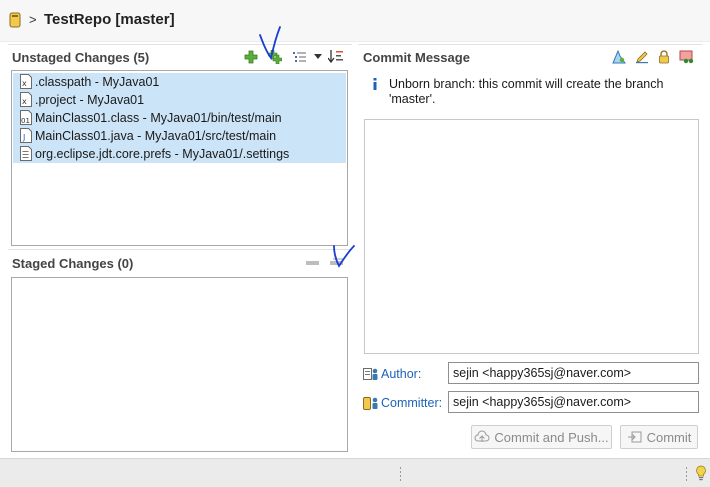 The width and height of the screenshot is (710, 487). I want to click on file-label: .classpath - MyJava01, so click(97, 82).